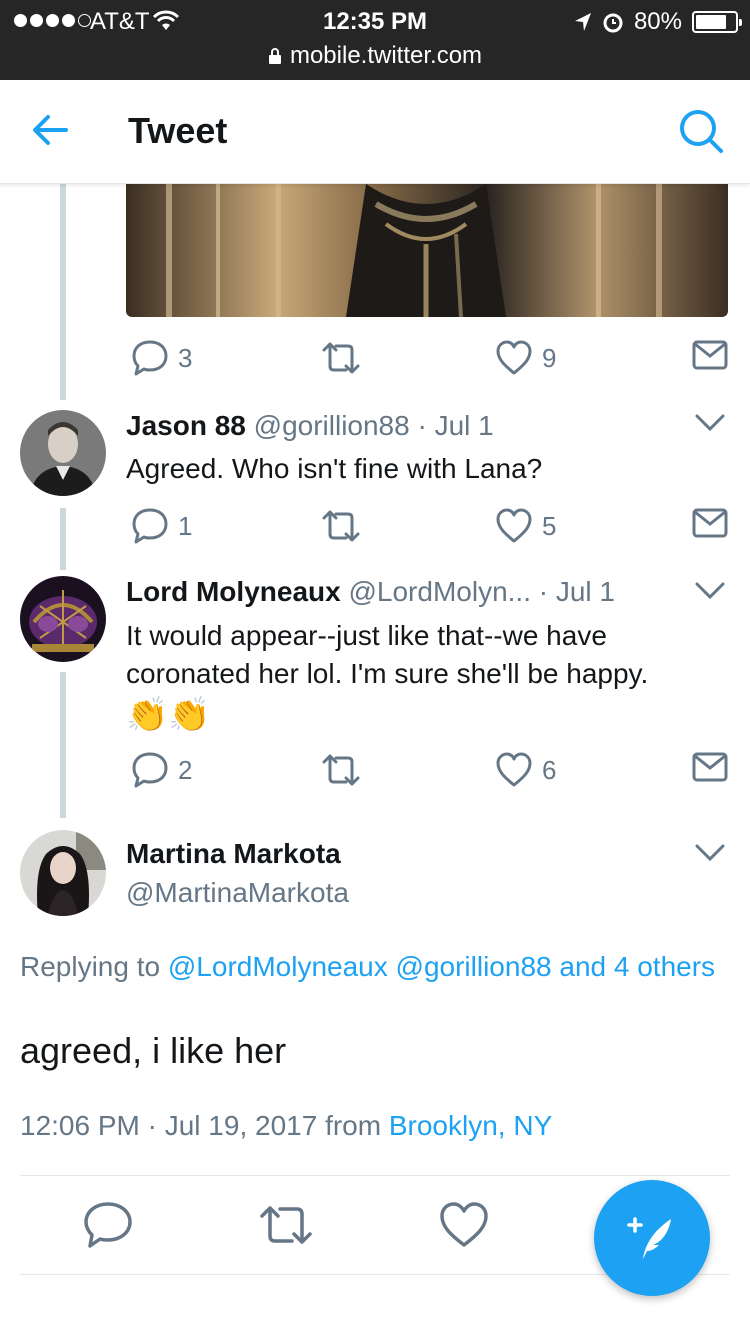 The height and width of the screenshot is (1334, 750). Describe the element at coordinates (233, 854) in the screenshot. I see `author-name: Martina Markota` at that location.